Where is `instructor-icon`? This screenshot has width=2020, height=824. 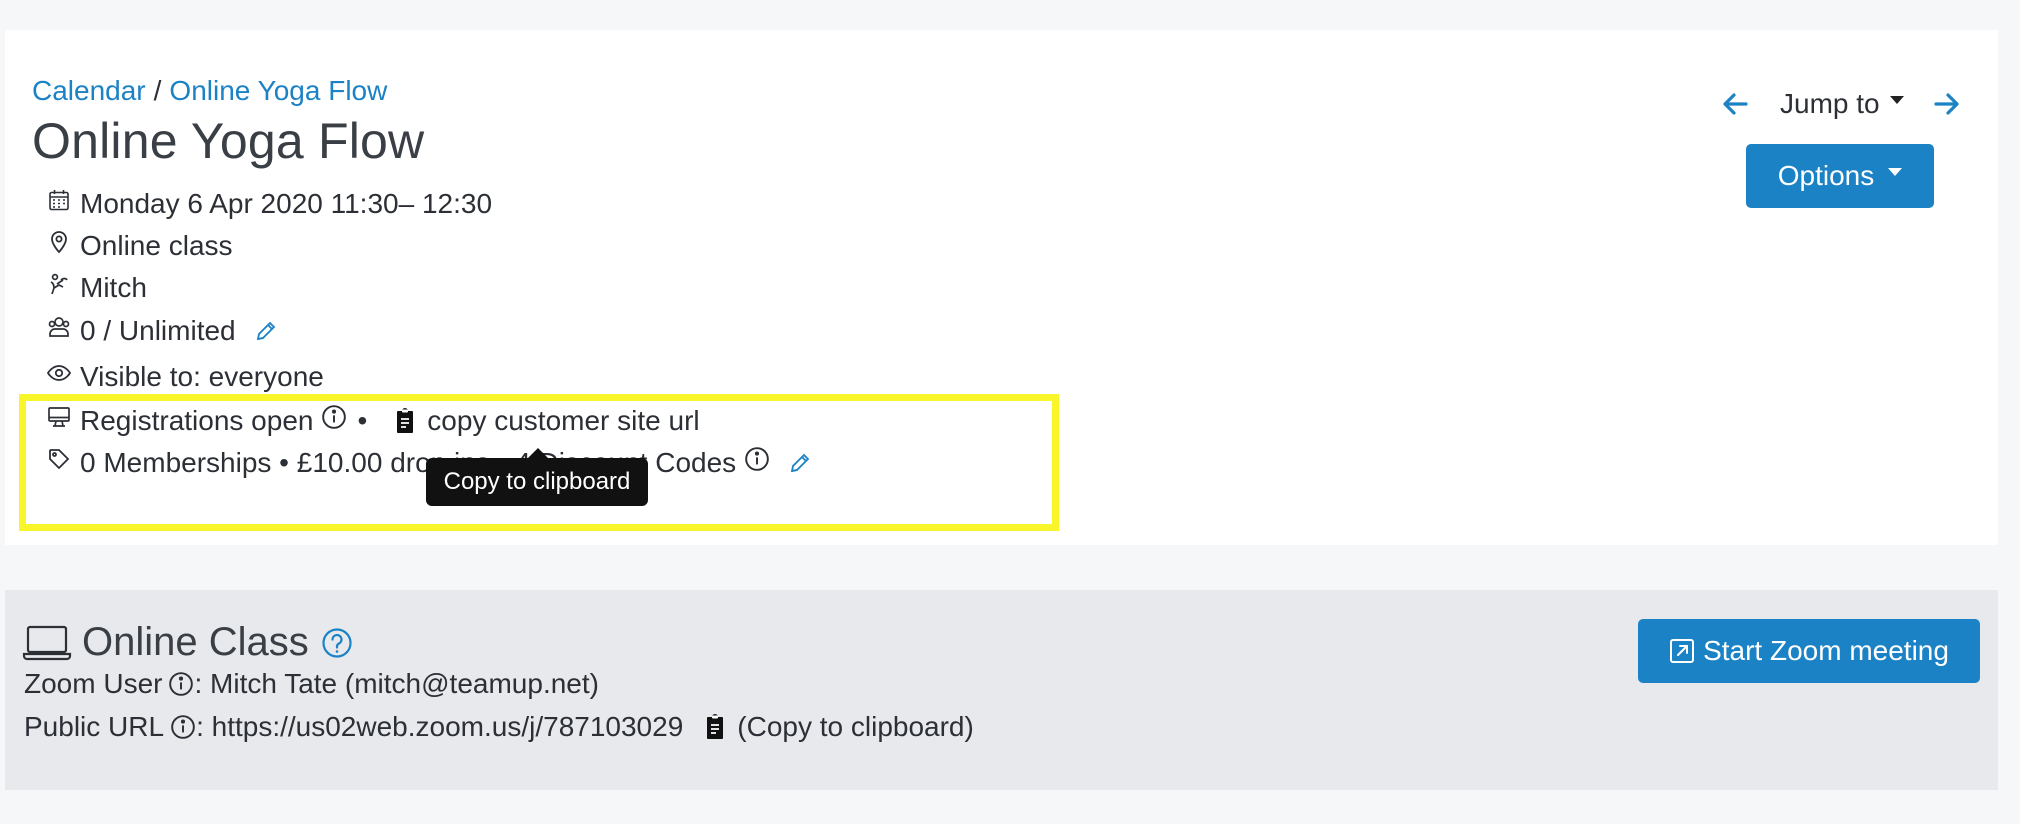 instructor-icon is located at coordinates (59, 284).